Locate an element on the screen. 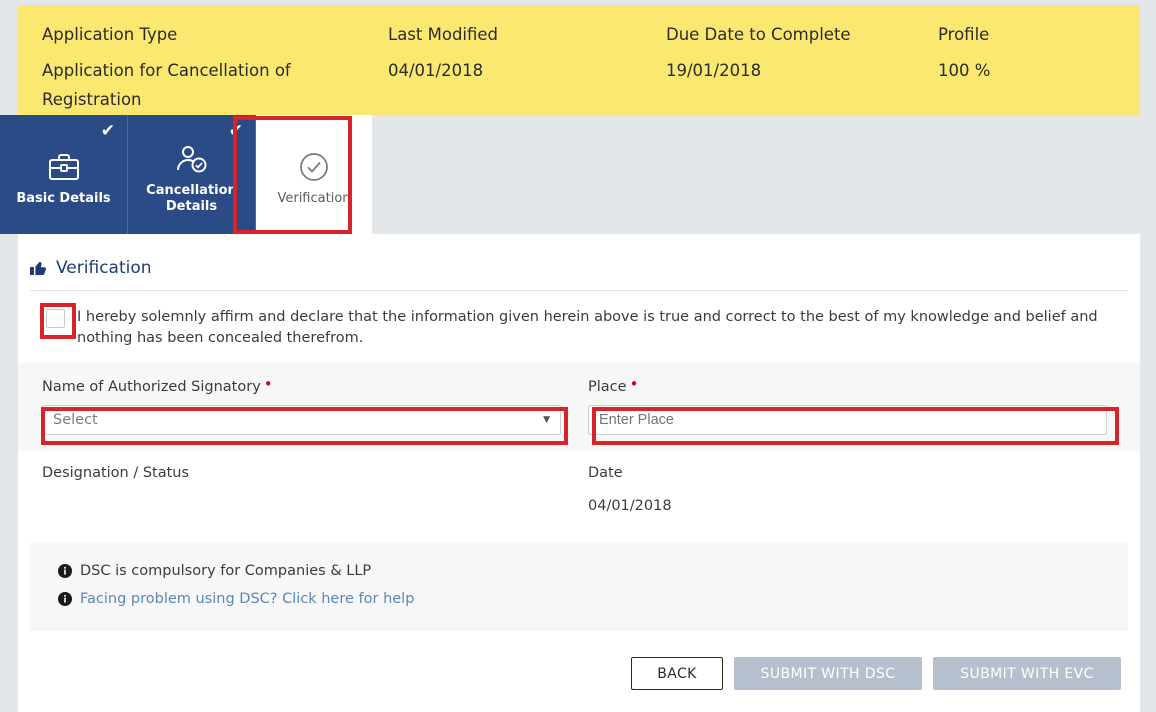 Image resolution: width=1156 pixels, height=712 pixels. summary-value: 19/01/2018 is located at coordinates (714, 70).